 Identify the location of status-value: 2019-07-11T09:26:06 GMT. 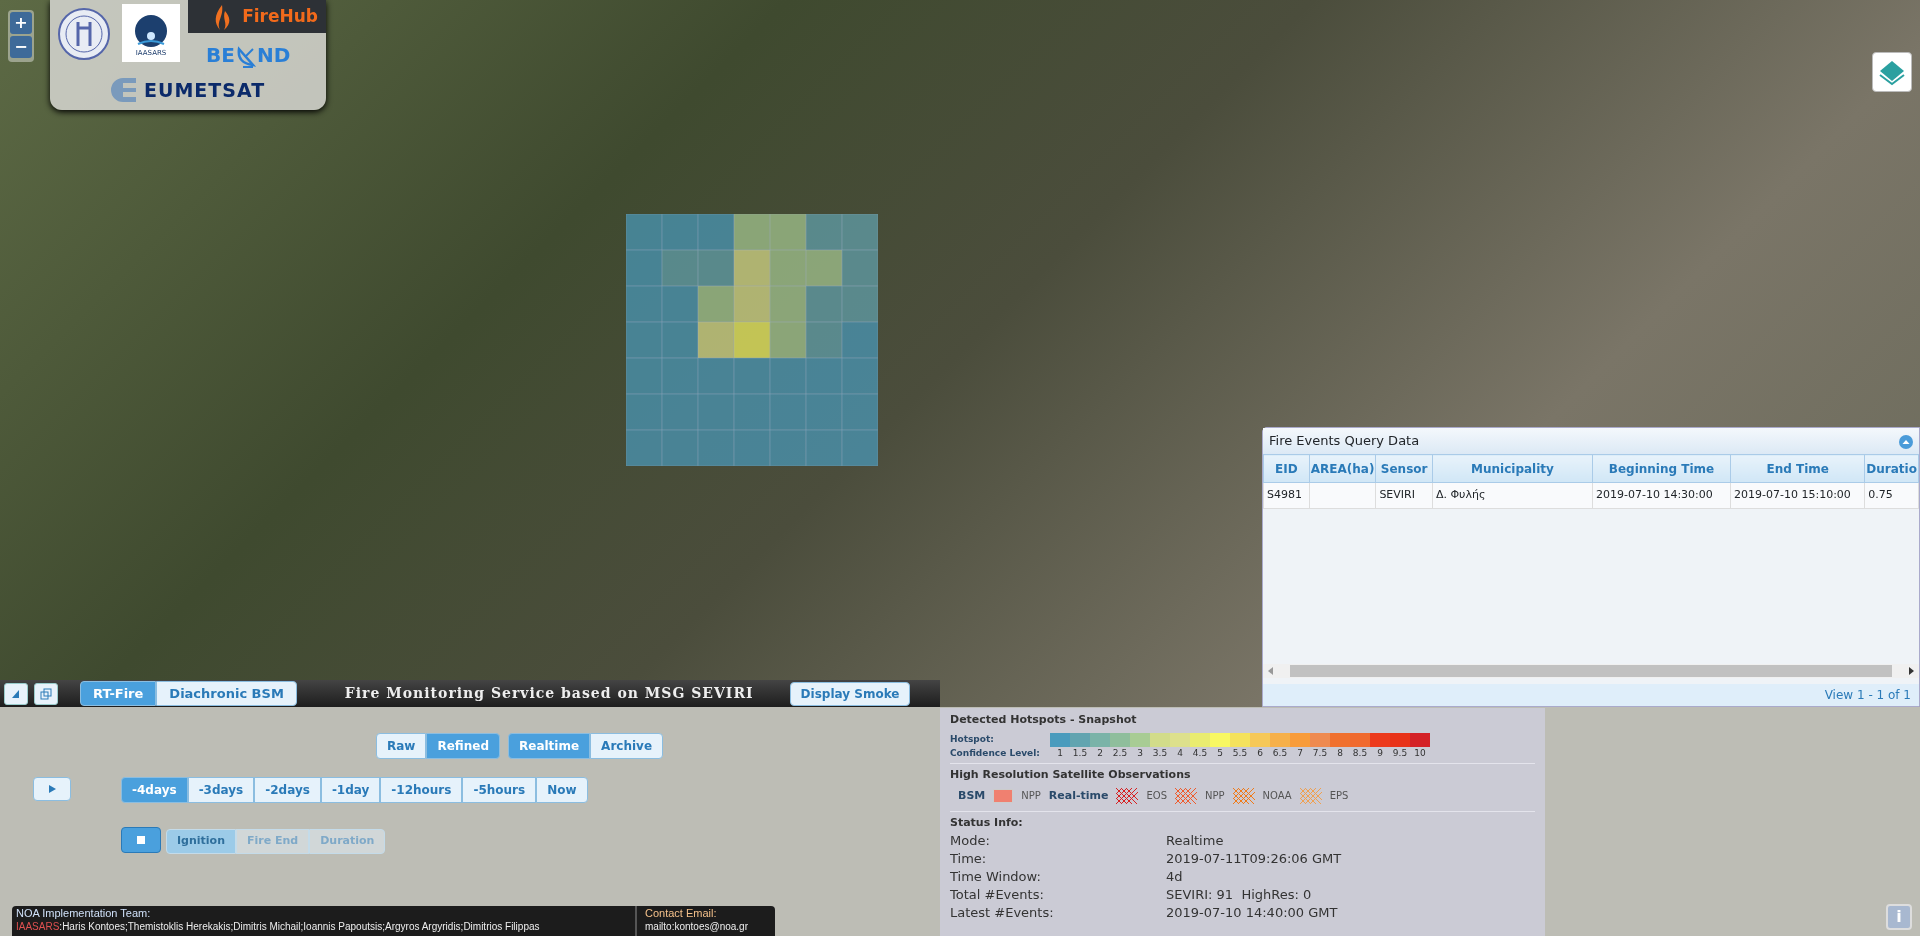
(1254, 858).